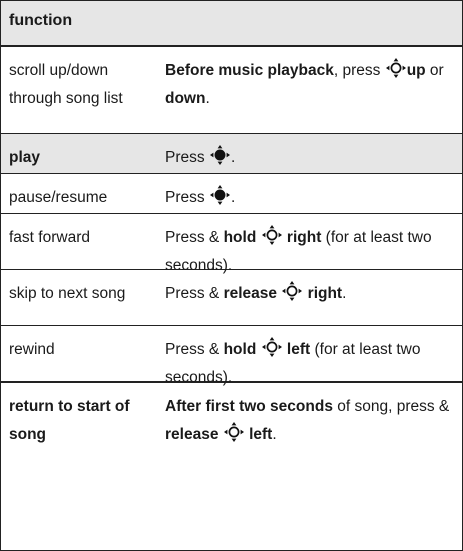 This screenshot has height=551, width=463. Describe the element at coordinates (249, 70) in the screenshot. I see `description-text: Before music playback` at that location.